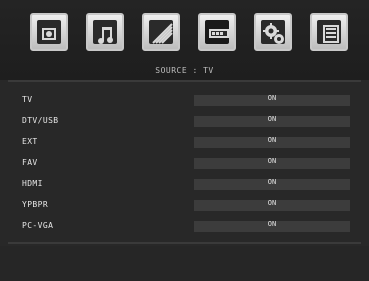 This screenshot has width=369, height=281. What do you see at coordinates (184, 123) in the screenshot?
I see `list-item: DTV/USB ON` at bounding box center [184, 123].